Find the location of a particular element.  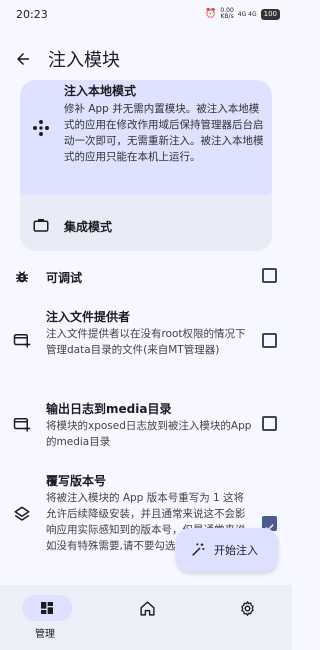

bug-icon is located at coordinates (22, 277).